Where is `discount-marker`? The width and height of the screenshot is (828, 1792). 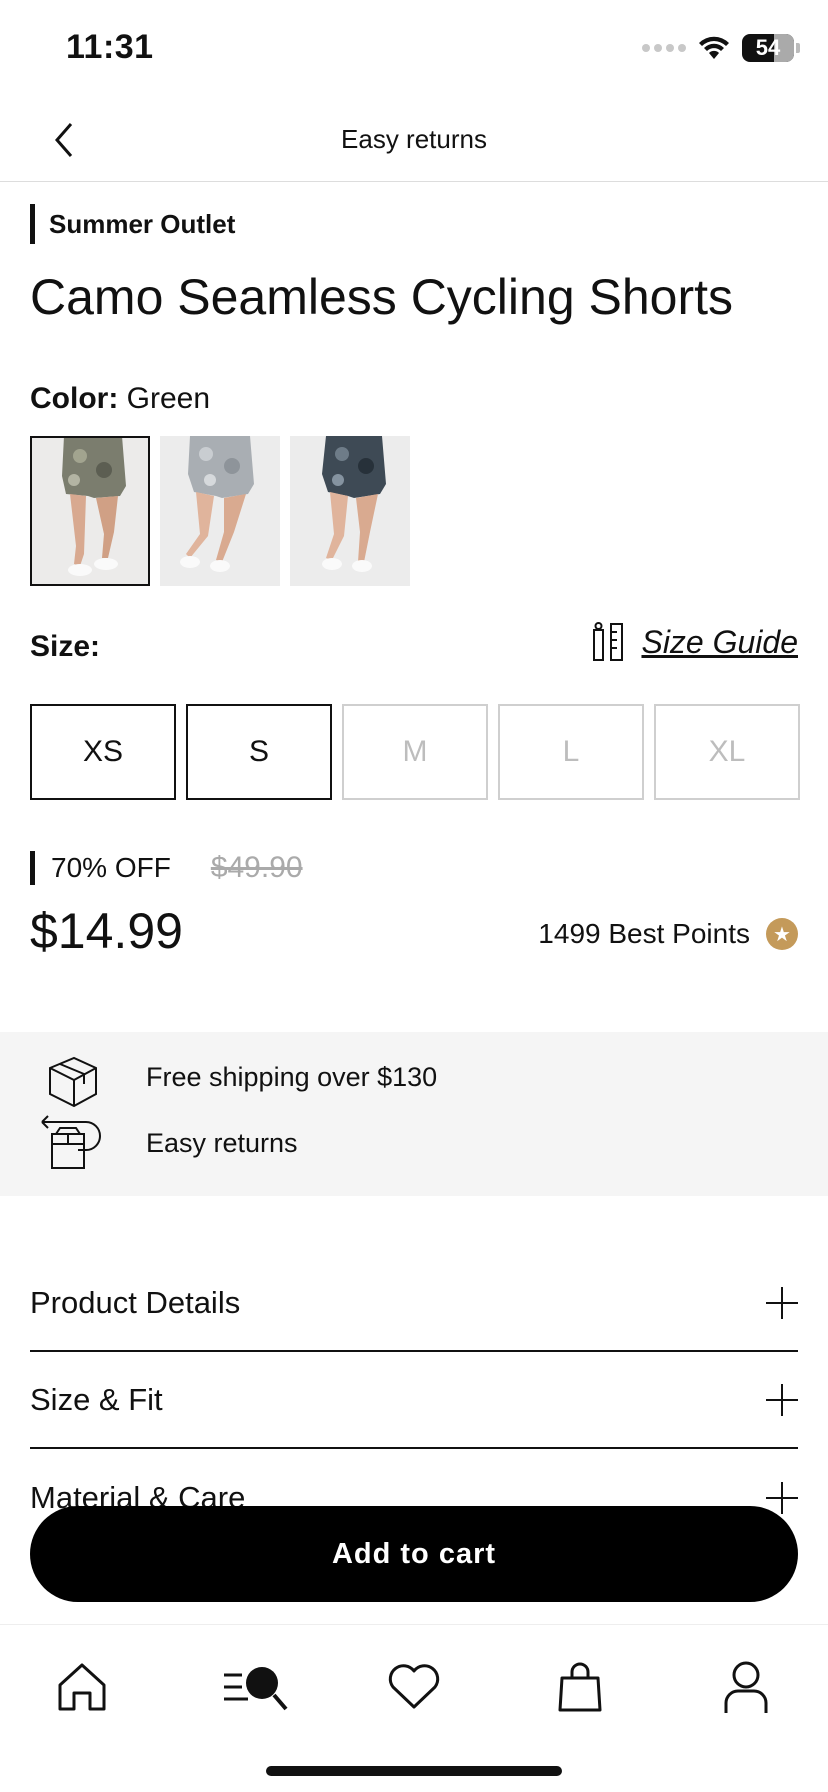
discount-marker is located at coordinates (32, 868).